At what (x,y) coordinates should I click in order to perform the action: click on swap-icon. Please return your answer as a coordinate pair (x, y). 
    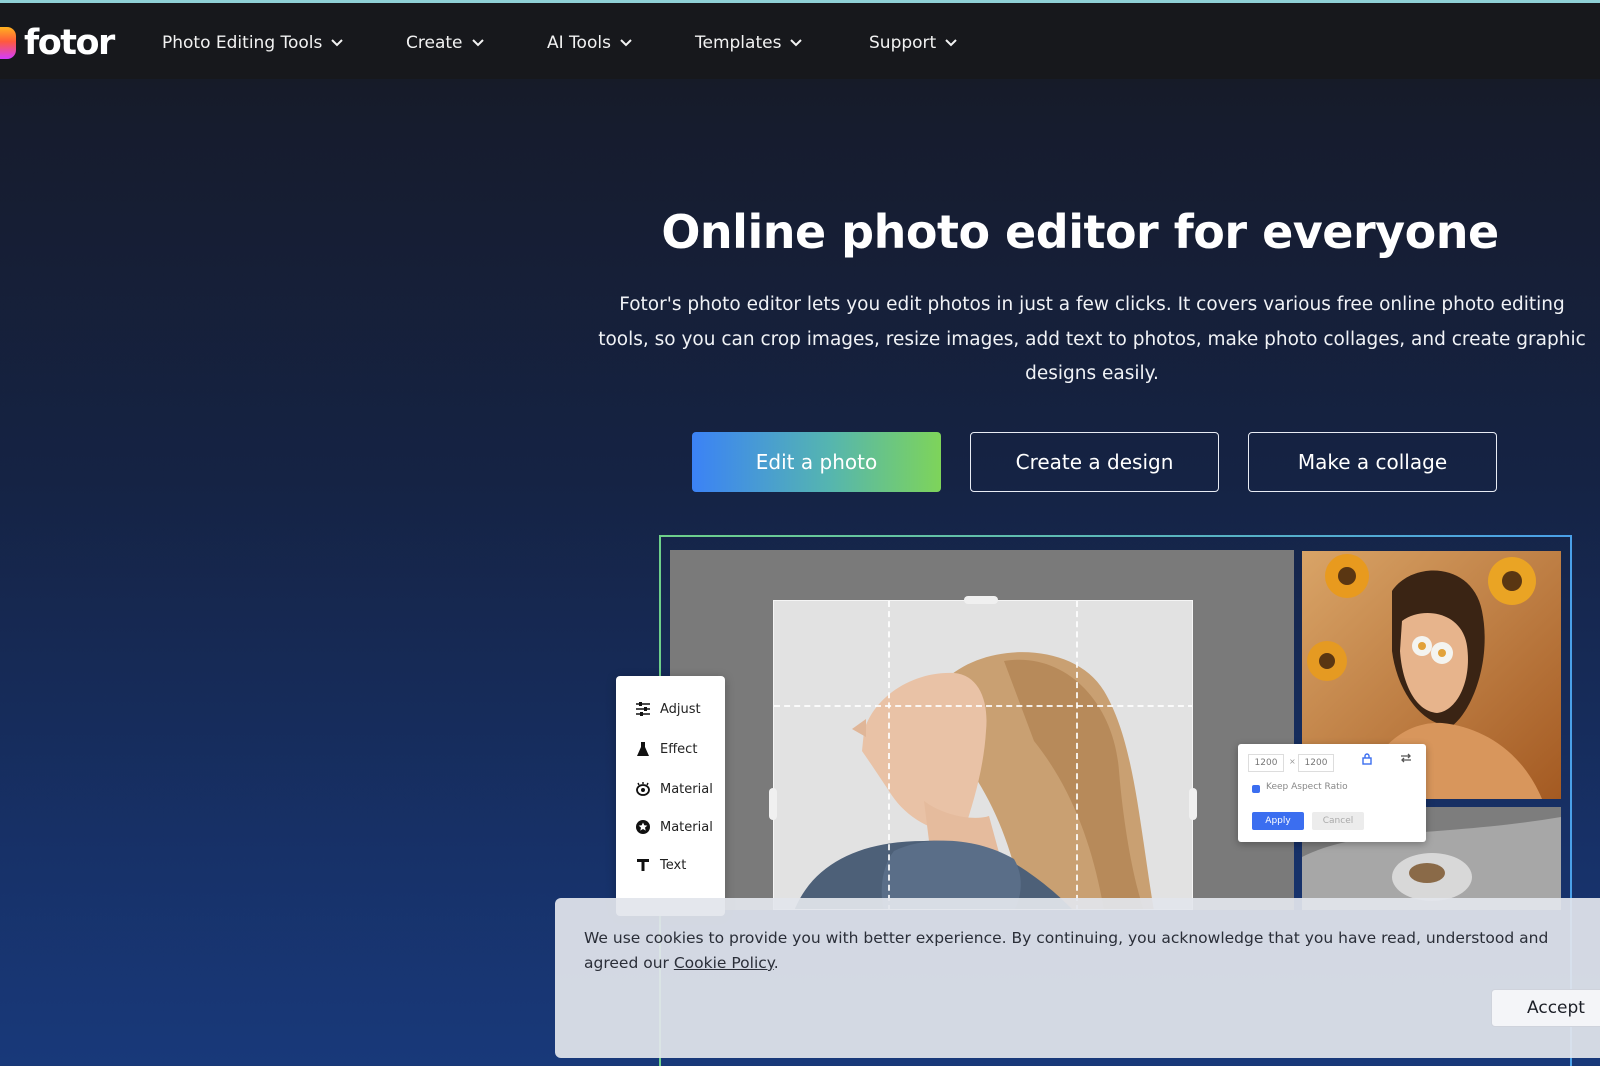
    Looking at the image, I should click on (1406, 759).